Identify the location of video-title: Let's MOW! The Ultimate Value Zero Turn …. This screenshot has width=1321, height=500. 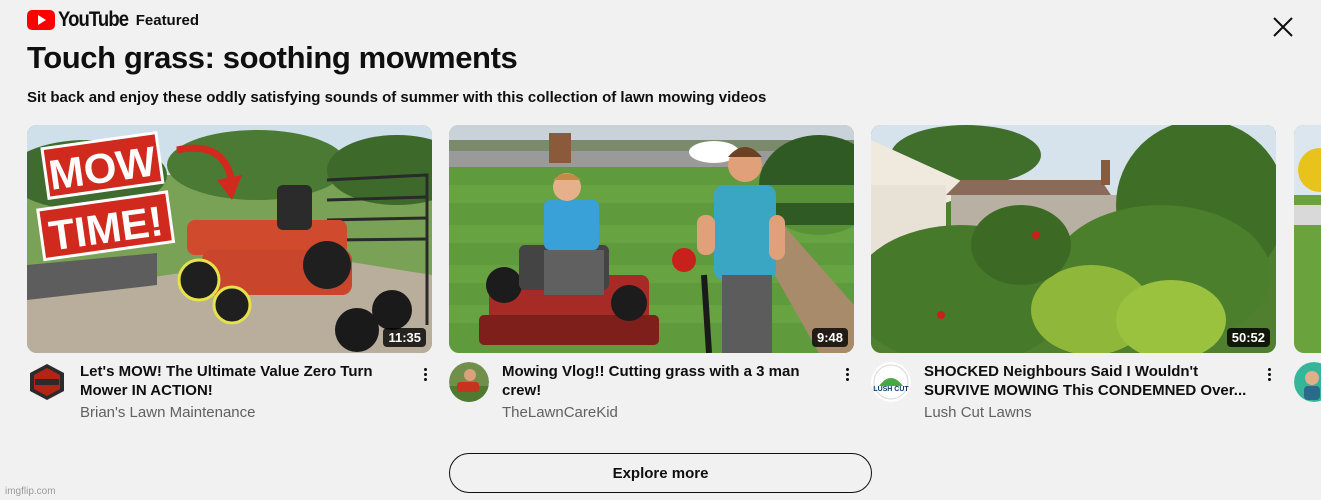
(242, 381).